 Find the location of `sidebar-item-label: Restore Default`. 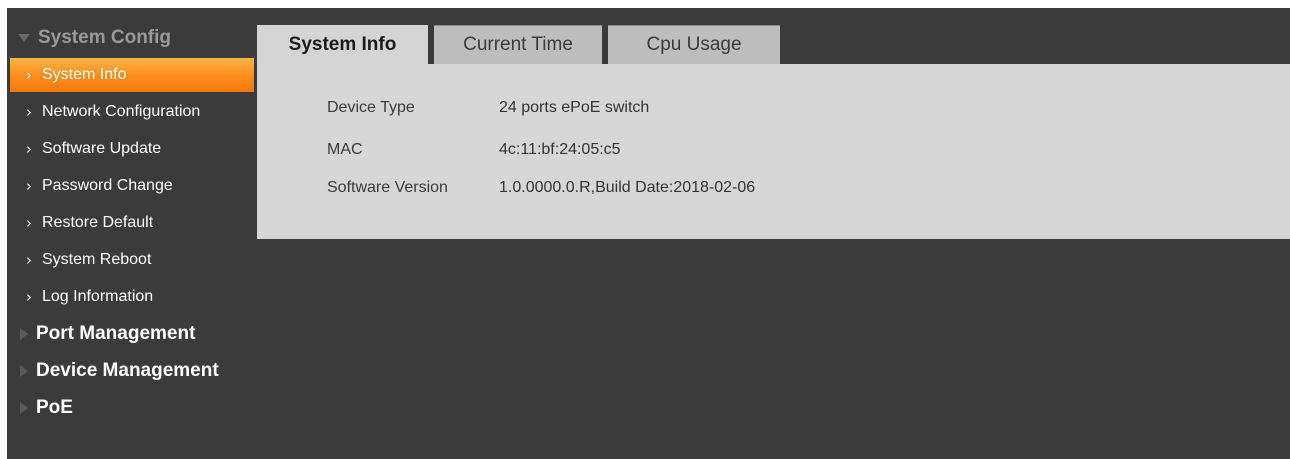

sidebar-item-label: Restore Default is located at coordinates (98, 222).